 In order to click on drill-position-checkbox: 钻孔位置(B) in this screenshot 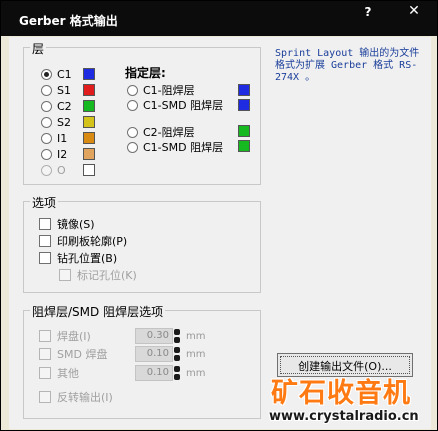, I will do `click(78, 258)`.